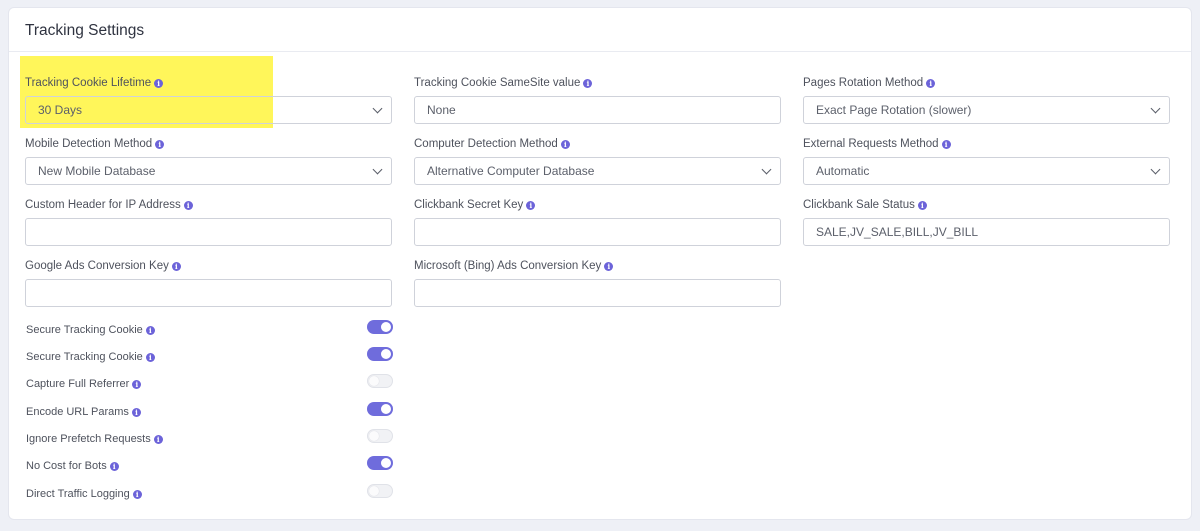  Describe the element at coordinates (897, 232) in the screenshot. I see `clickbank-sale-status-value: SALE,JV_SALE,BILL,JV_BILL` at that location.